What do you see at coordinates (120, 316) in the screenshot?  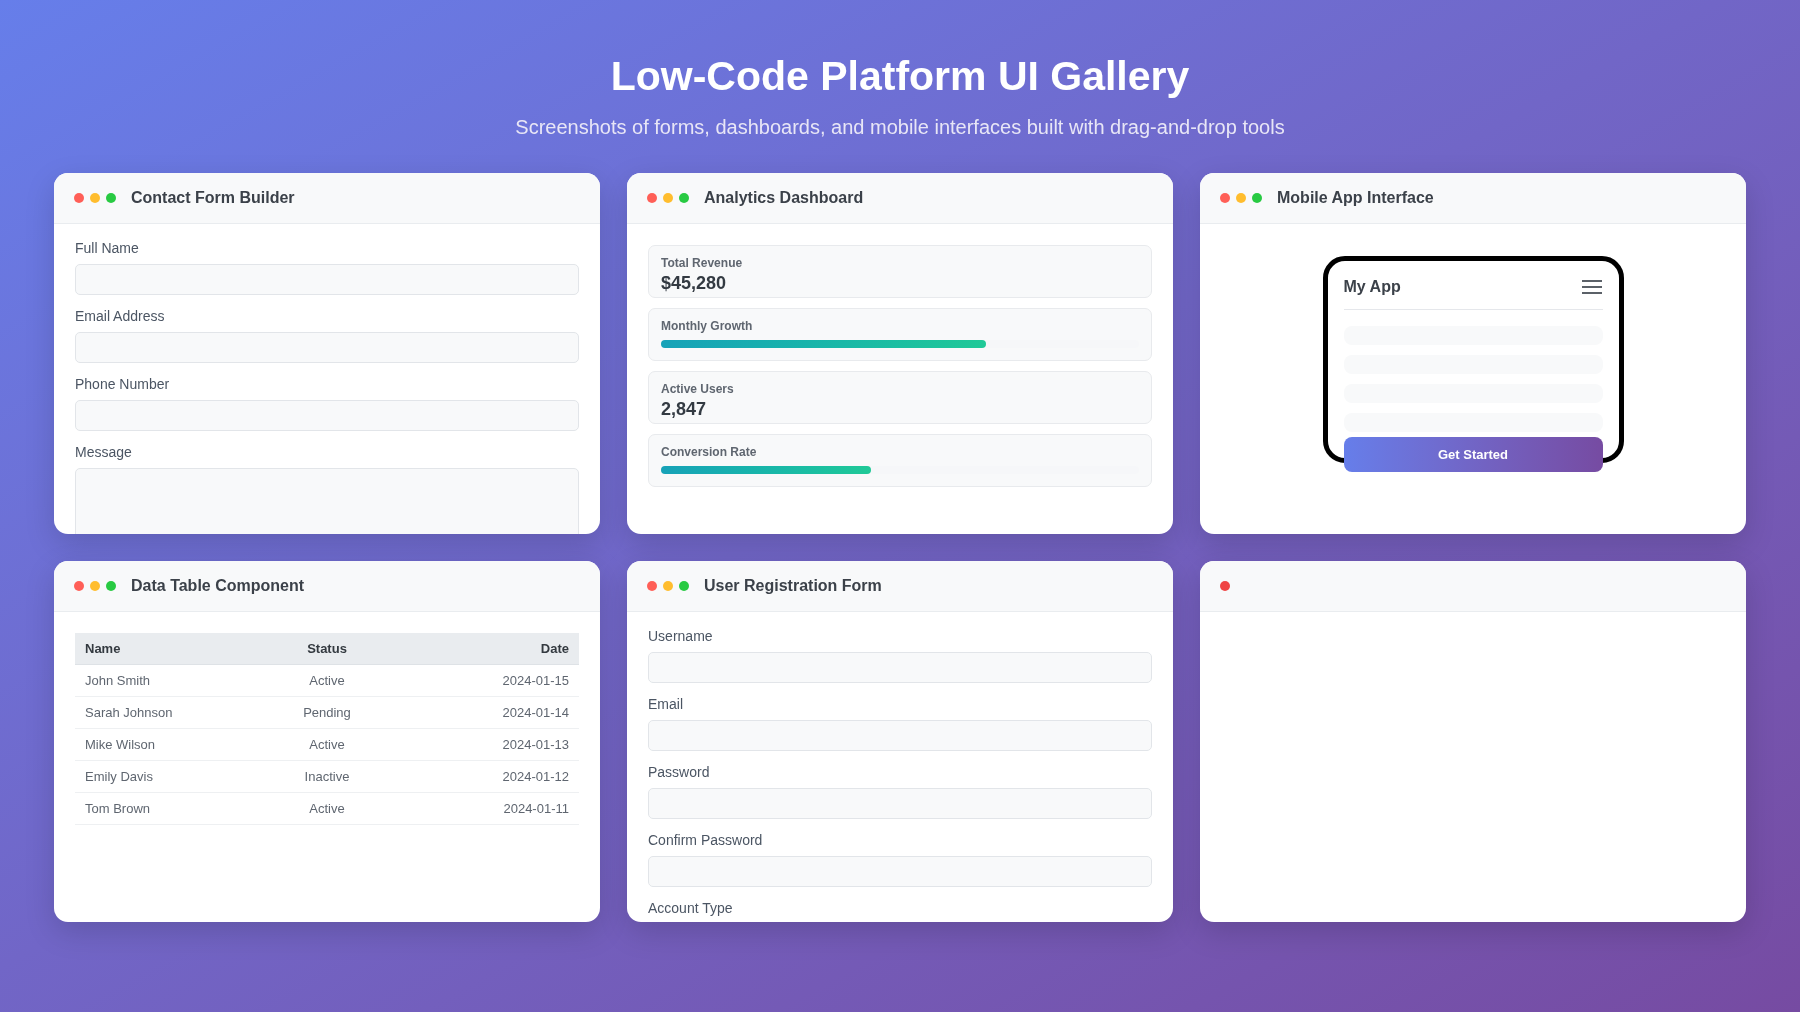 I see `field-label: Email Address` at bounding box center [120, 316].